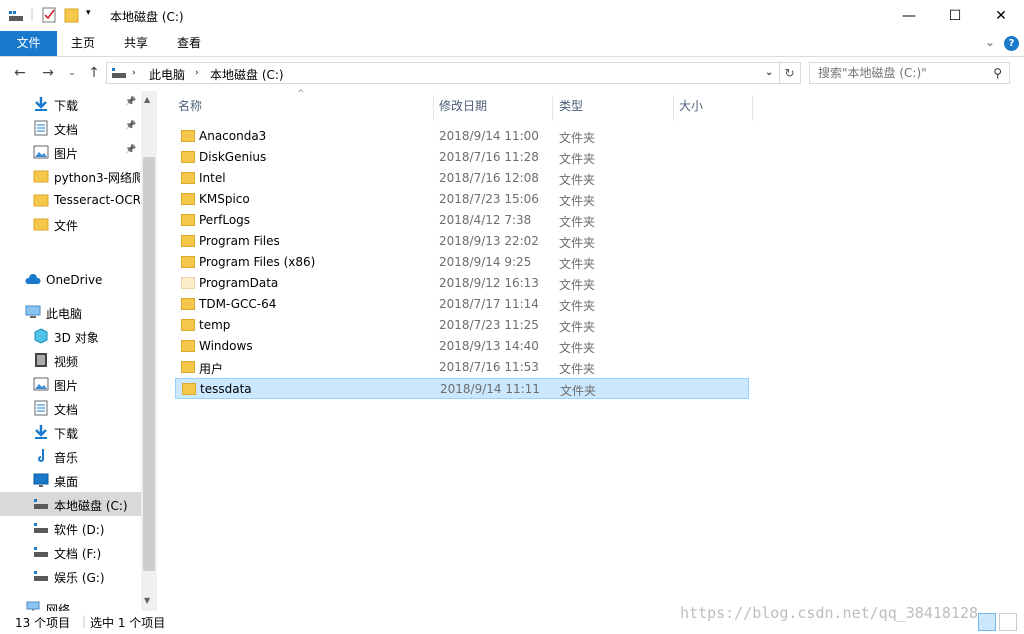 This screenshot has height=634, width=1024. What do you see at coordinates (70, 336) in the screenshot?
I see `nav-item: 3D 对象` at bounding box center [70, 336].